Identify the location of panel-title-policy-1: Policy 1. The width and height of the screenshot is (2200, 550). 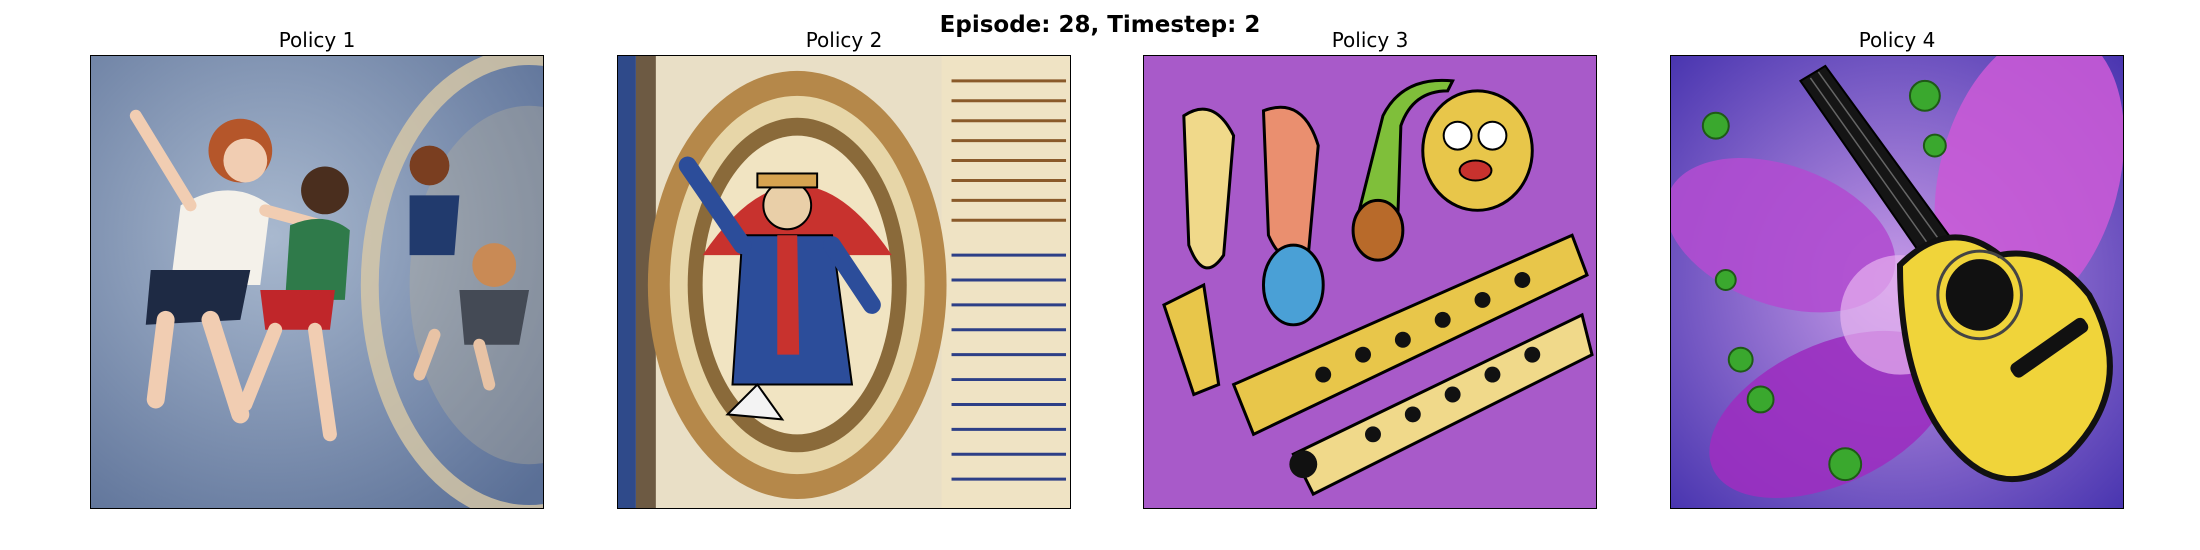
(317, 40).